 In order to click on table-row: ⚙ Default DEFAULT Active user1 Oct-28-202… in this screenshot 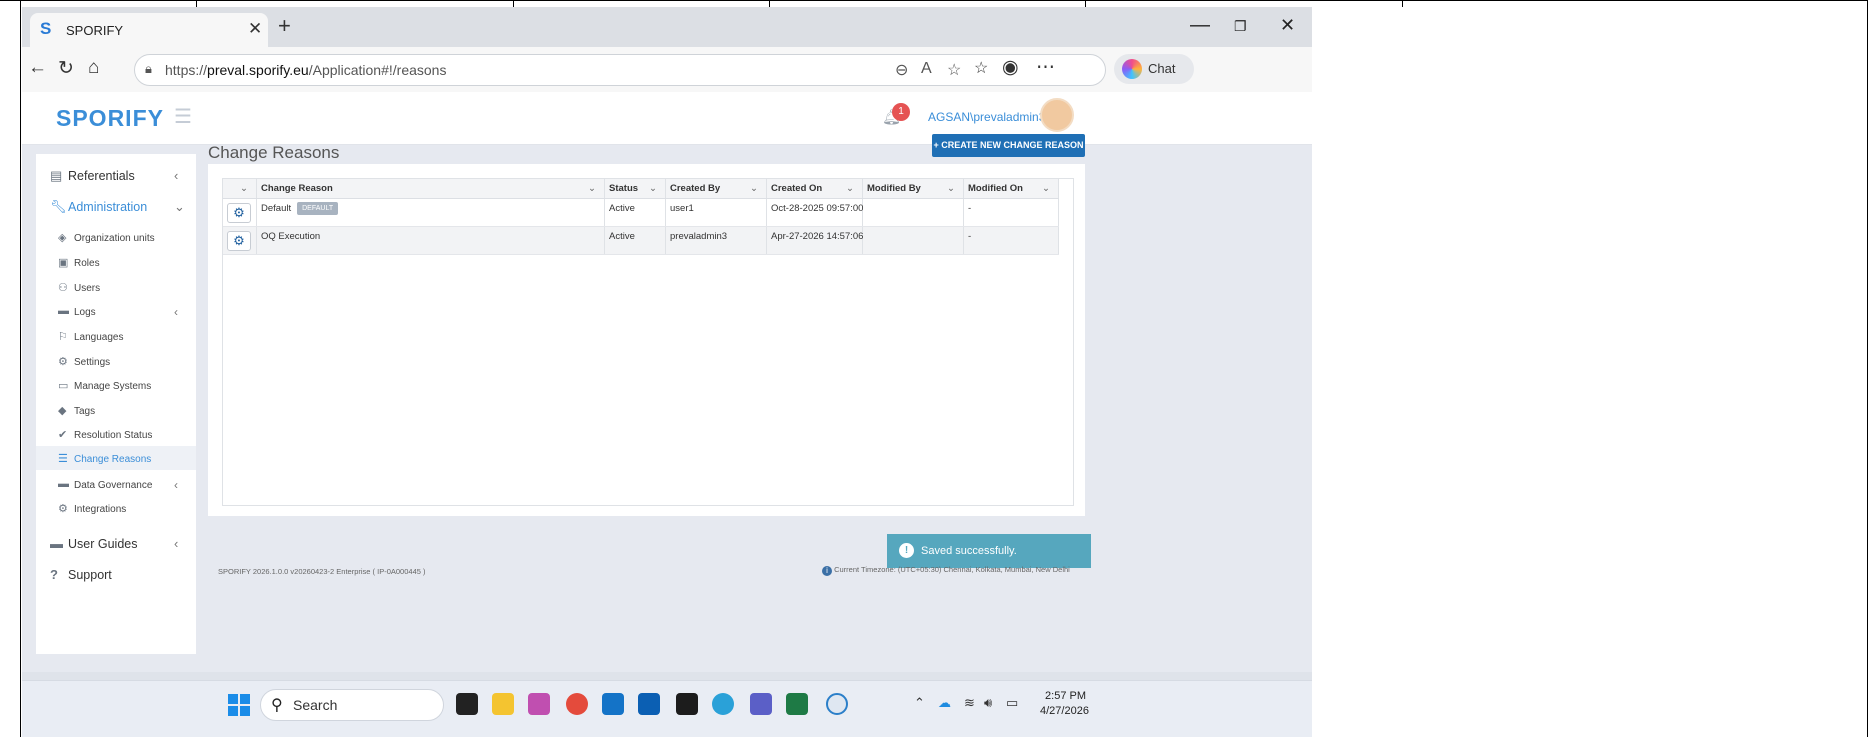, I will do `click(641, 213)`.